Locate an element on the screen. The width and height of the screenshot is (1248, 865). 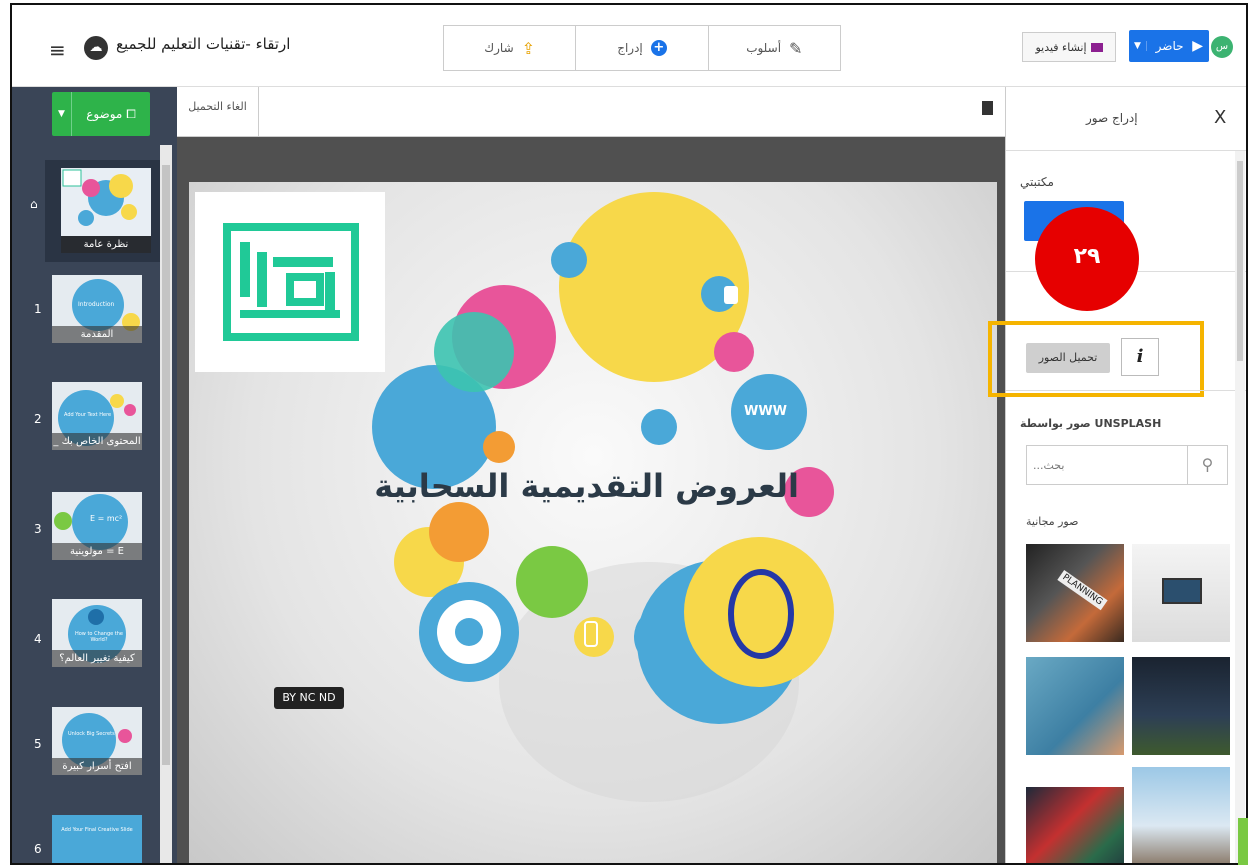
image-search-input is located at coordinates (1107, 465).